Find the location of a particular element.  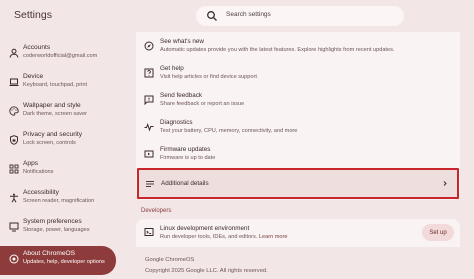

sidebar-item-accounts: Accounts coderworldofficial@gmail.com is located at coordinates (58, 54).